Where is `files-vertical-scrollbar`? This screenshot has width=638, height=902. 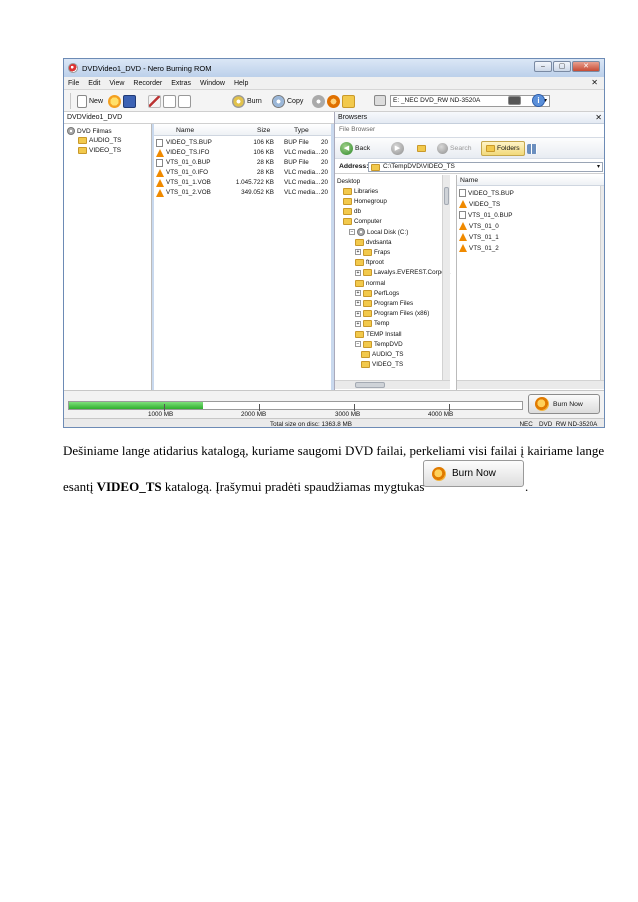
files-vertical-scrollbar is located at coordinates (602, 283).